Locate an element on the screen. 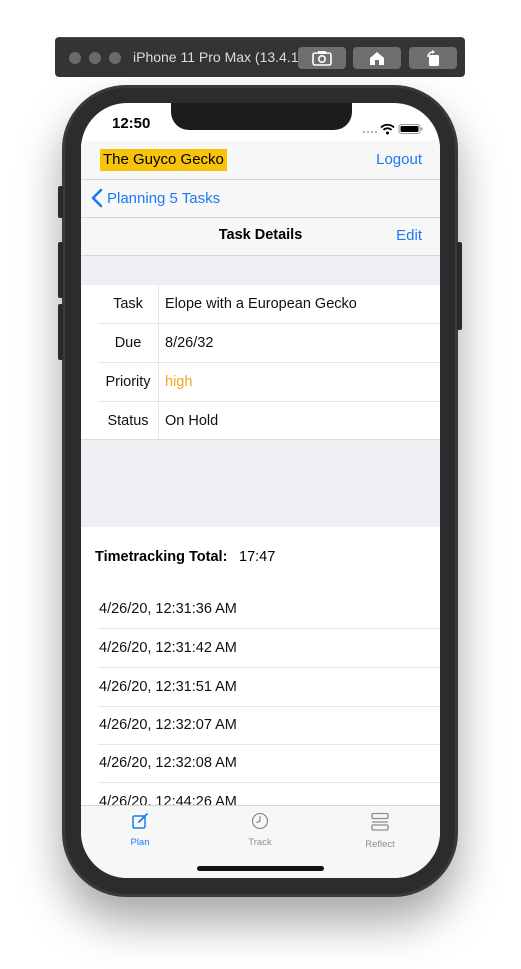 The width and height of the screenshot is (521, 969). timetracking-label: Timetracking Total: is located at coordinates (161, 557).